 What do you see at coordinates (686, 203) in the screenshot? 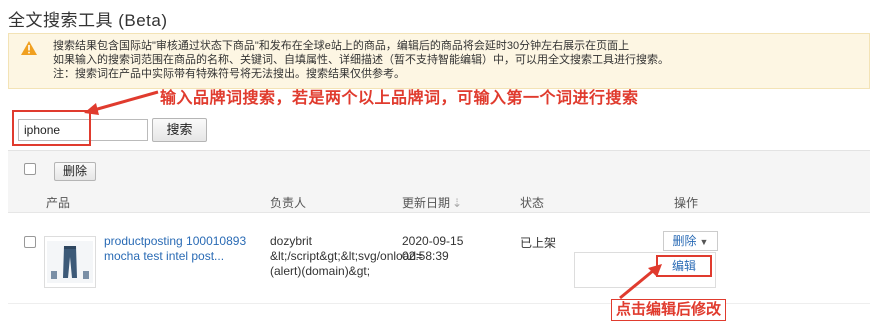
I see `header-actions: 操作` at bounding box center [686, 203].